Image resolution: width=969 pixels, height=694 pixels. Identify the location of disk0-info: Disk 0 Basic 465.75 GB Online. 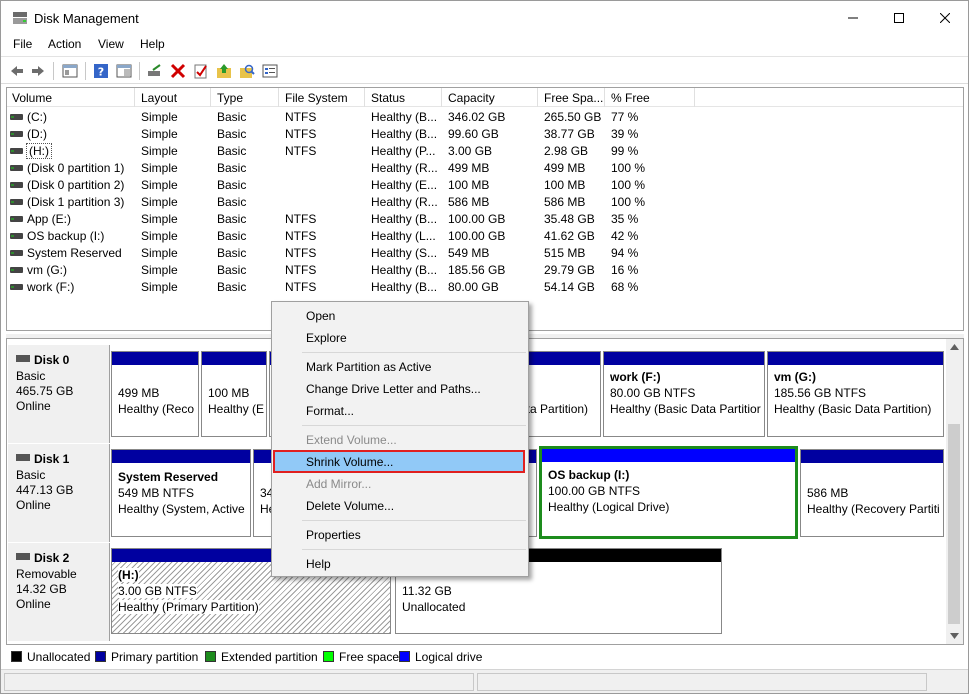
(59, 394).